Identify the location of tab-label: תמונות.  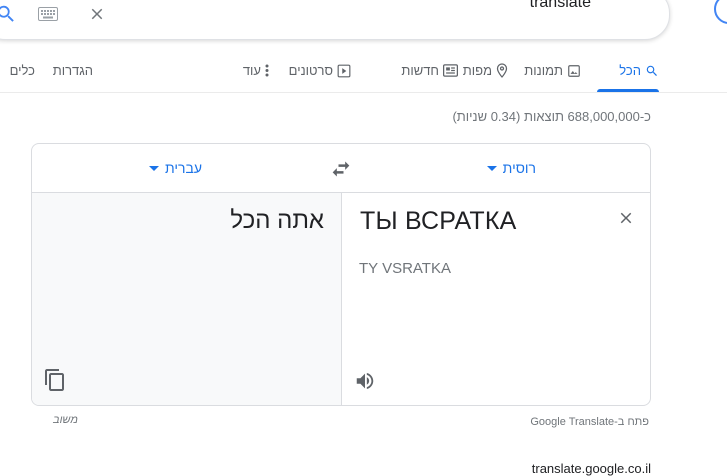
(543, 70).